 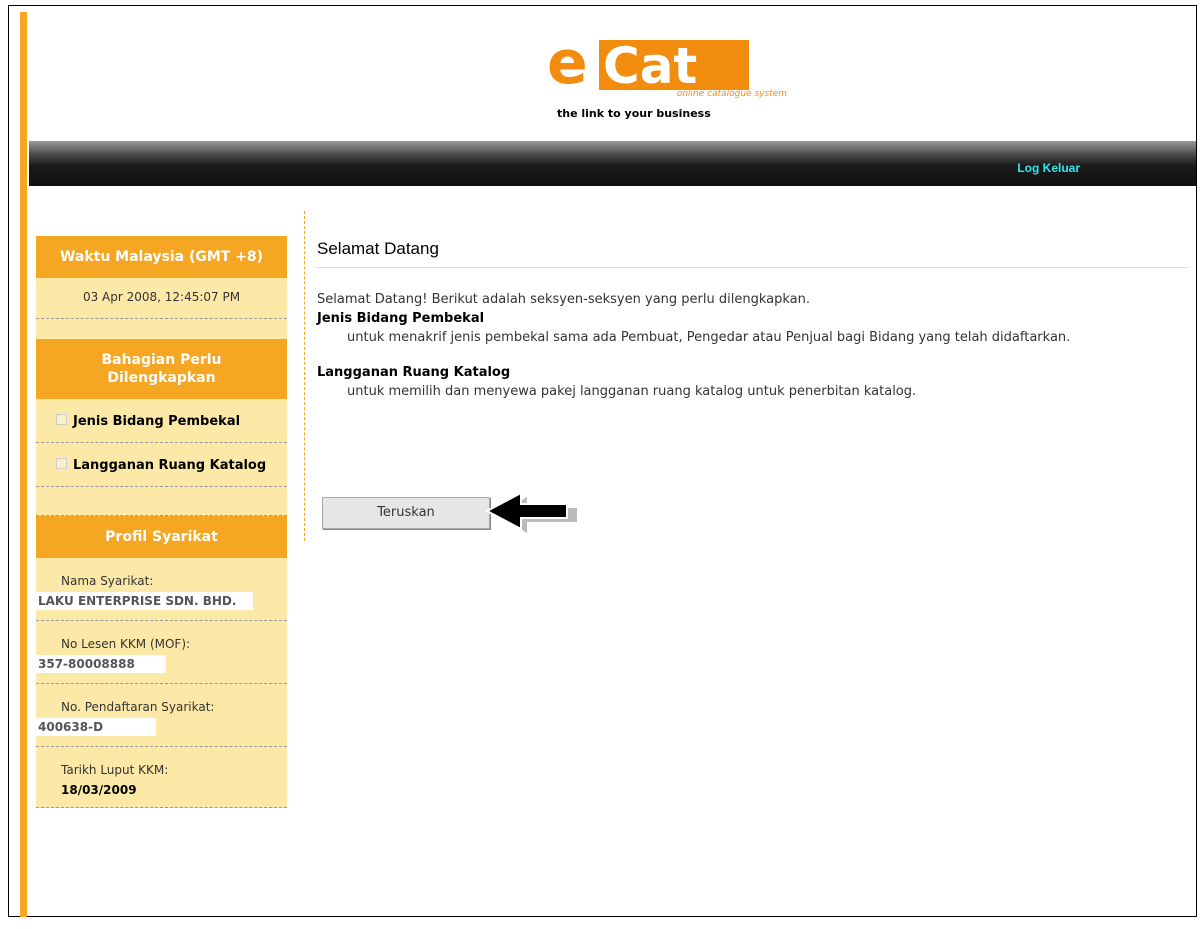 What do you see at coordinates (161, 369) in the screenshot?
I see `sections-heading: Bahagian Perlu Dilengkapkan` at bounding box center [161, 369].